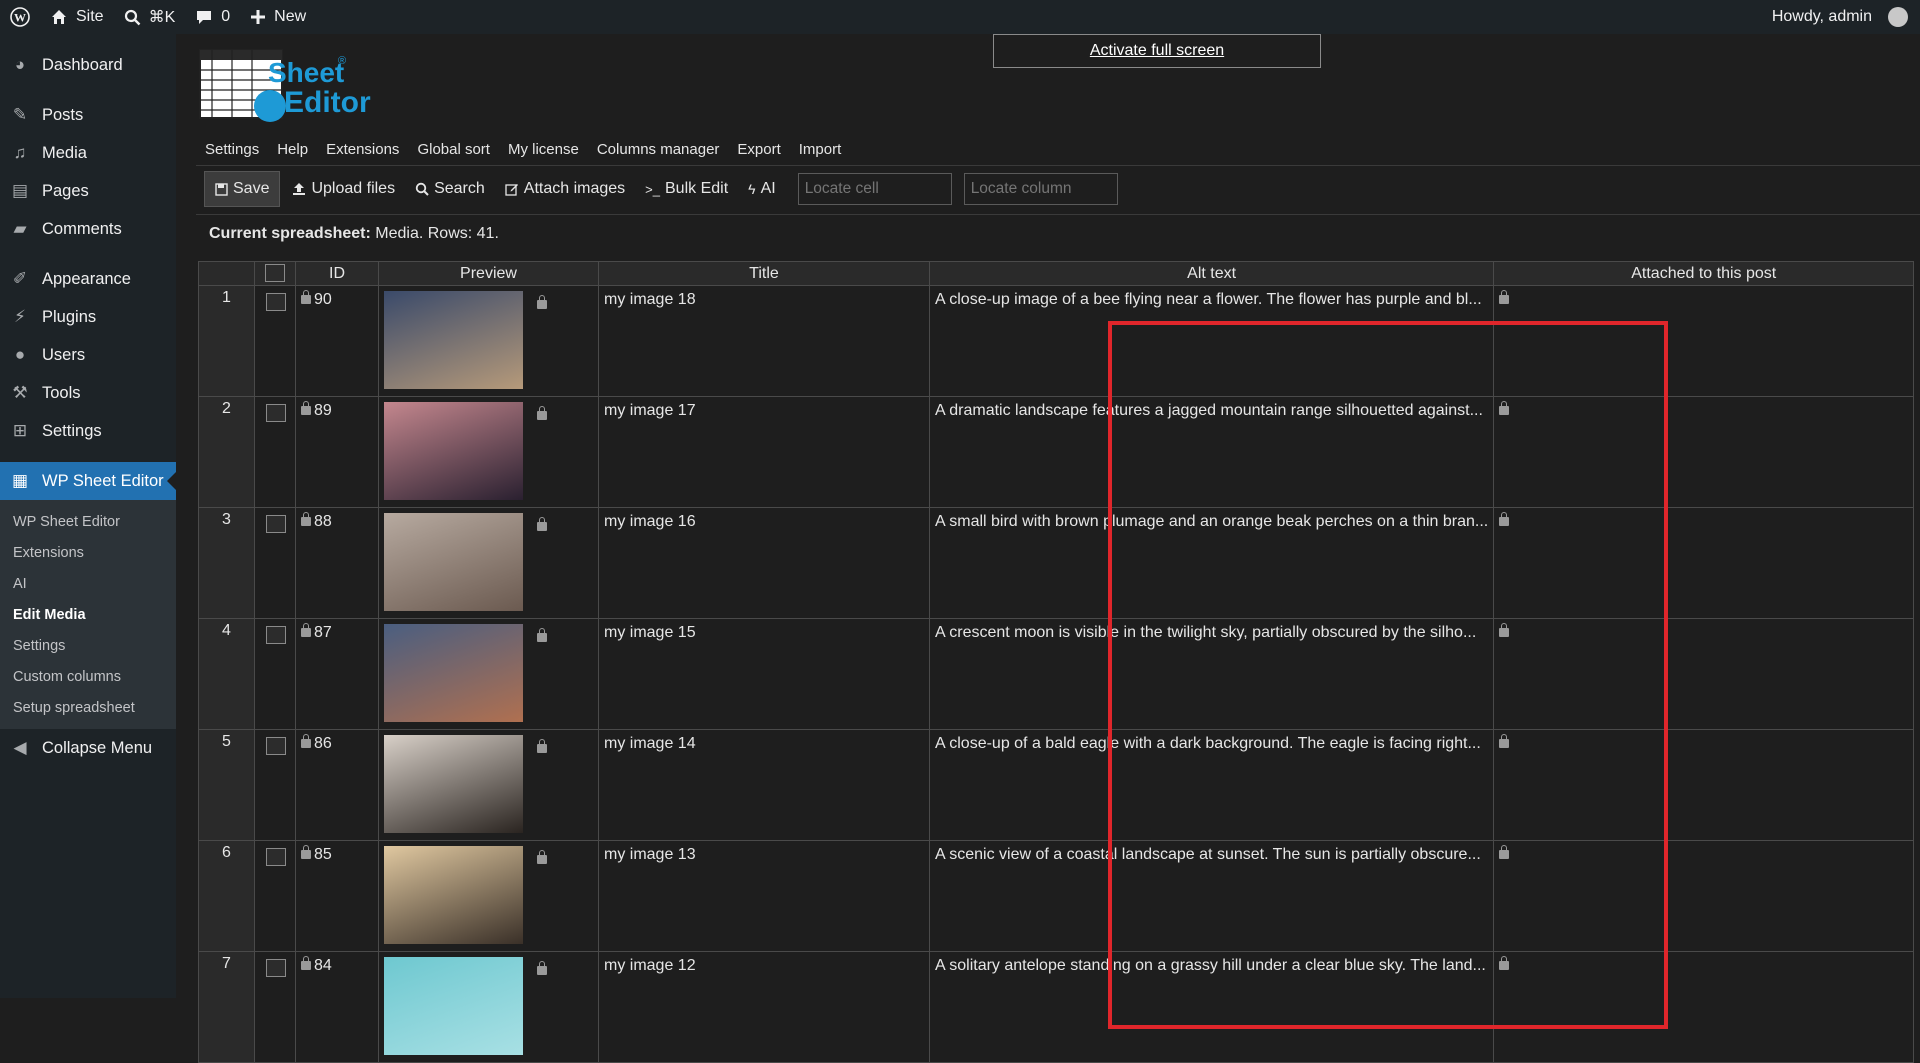 This screenshot has width=1920, height=1063. What do you see at coordinates (762, 189) in the screenshot?
I see `ai-button: ϟ AI` at bounding box center [762, 189].